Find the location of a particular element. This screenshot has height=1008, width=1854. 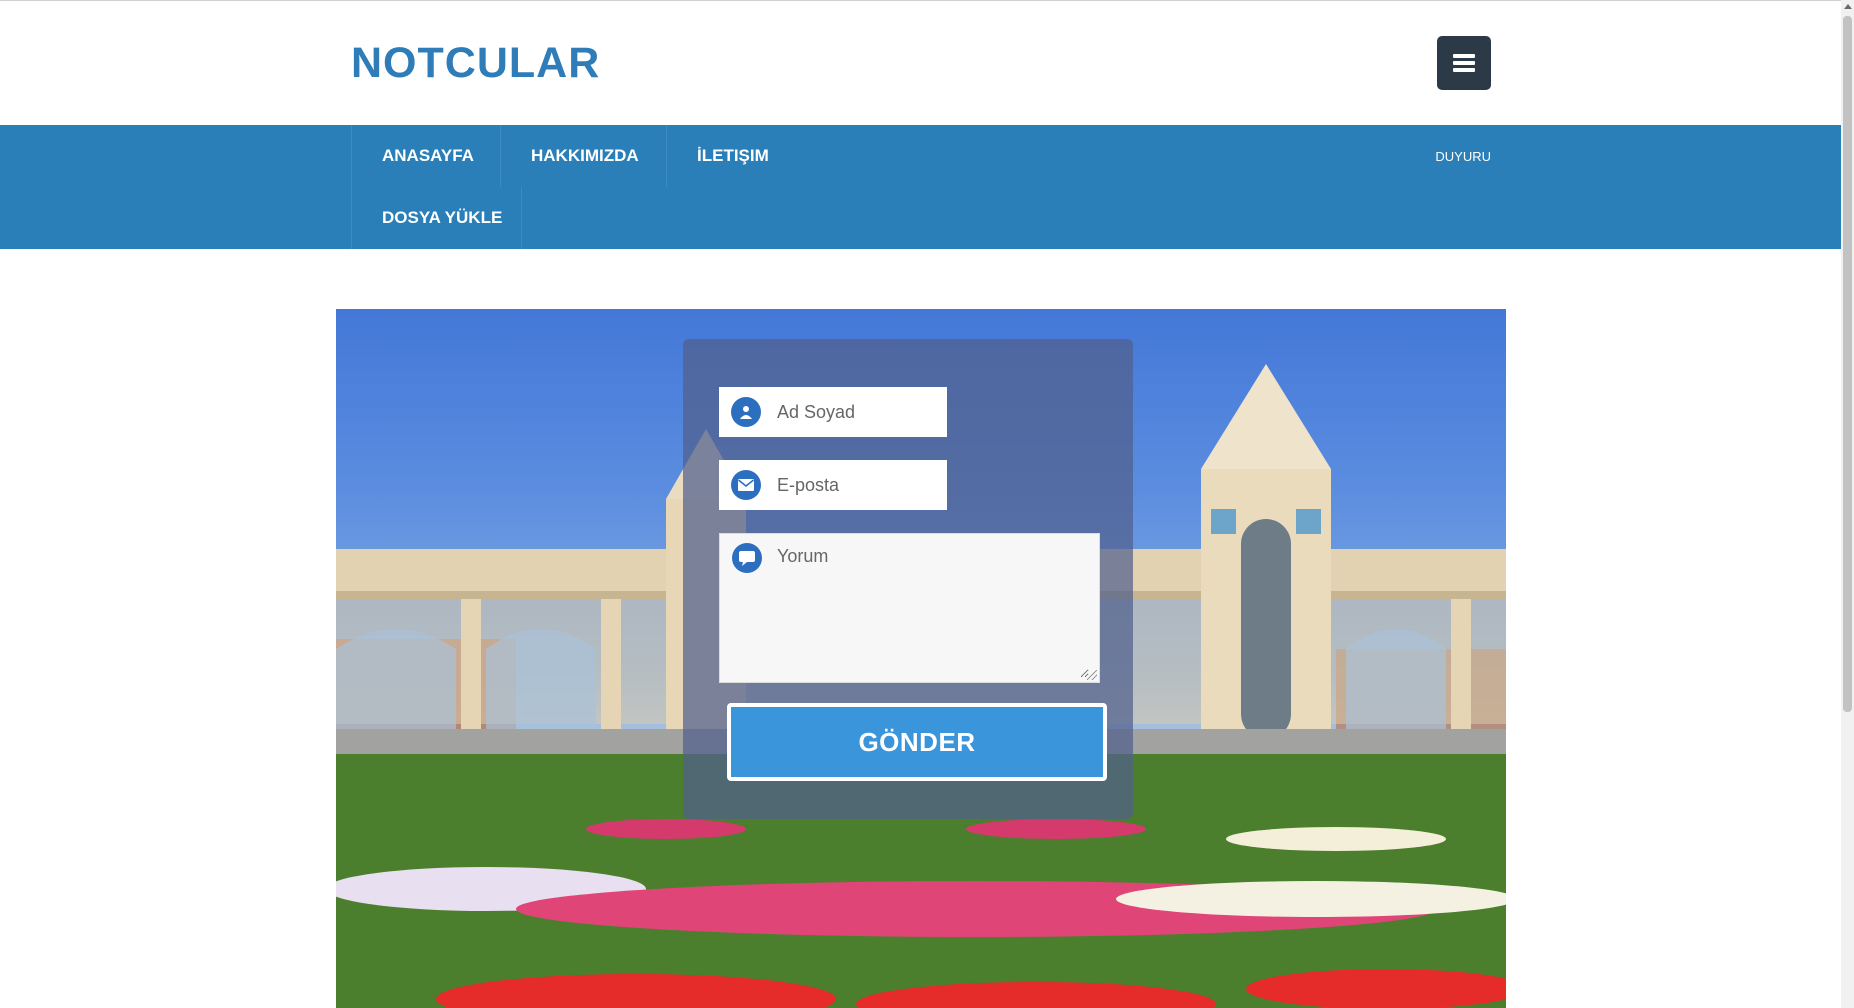

comment-textarea is located at coordinates (932, 611).